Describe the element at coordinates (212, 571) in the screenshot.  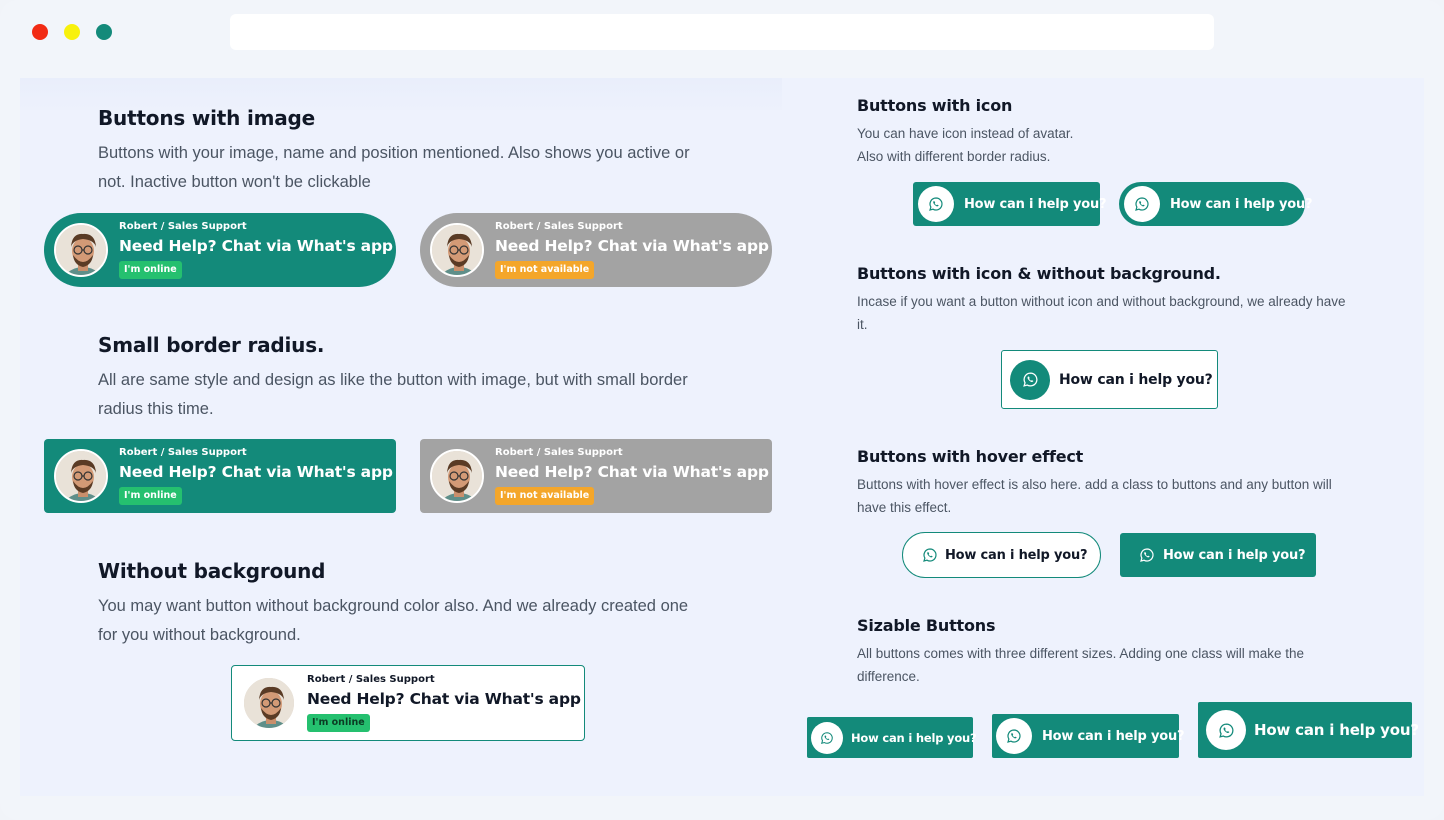
I see `section-title-without-background: Without background` at that location.